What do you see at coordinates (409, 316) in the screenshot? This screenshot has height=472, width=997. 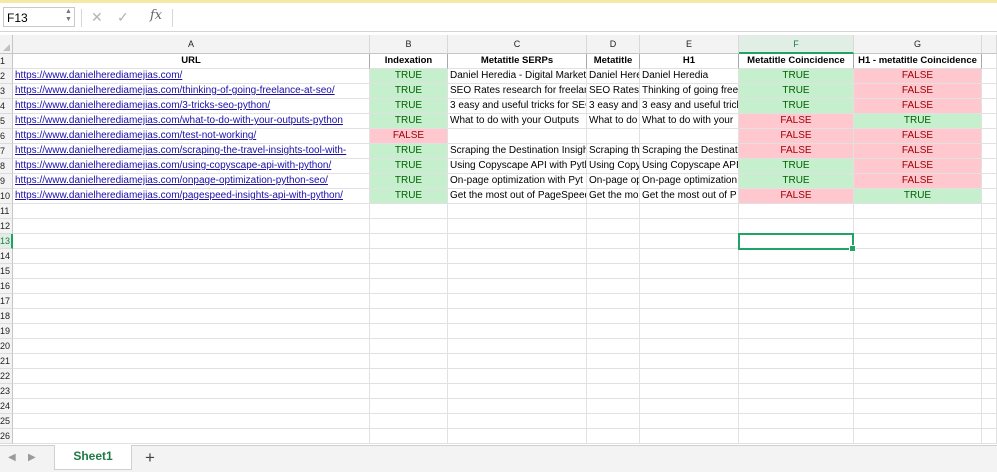 I see `cell-b18` at bounding box center [409, 316].